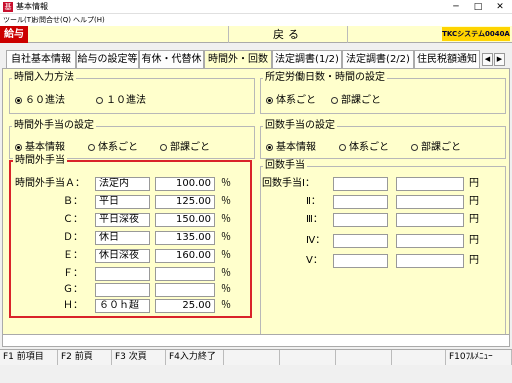  I want to click on ot-row-c-label: Ｃ：, so click(73, 219).